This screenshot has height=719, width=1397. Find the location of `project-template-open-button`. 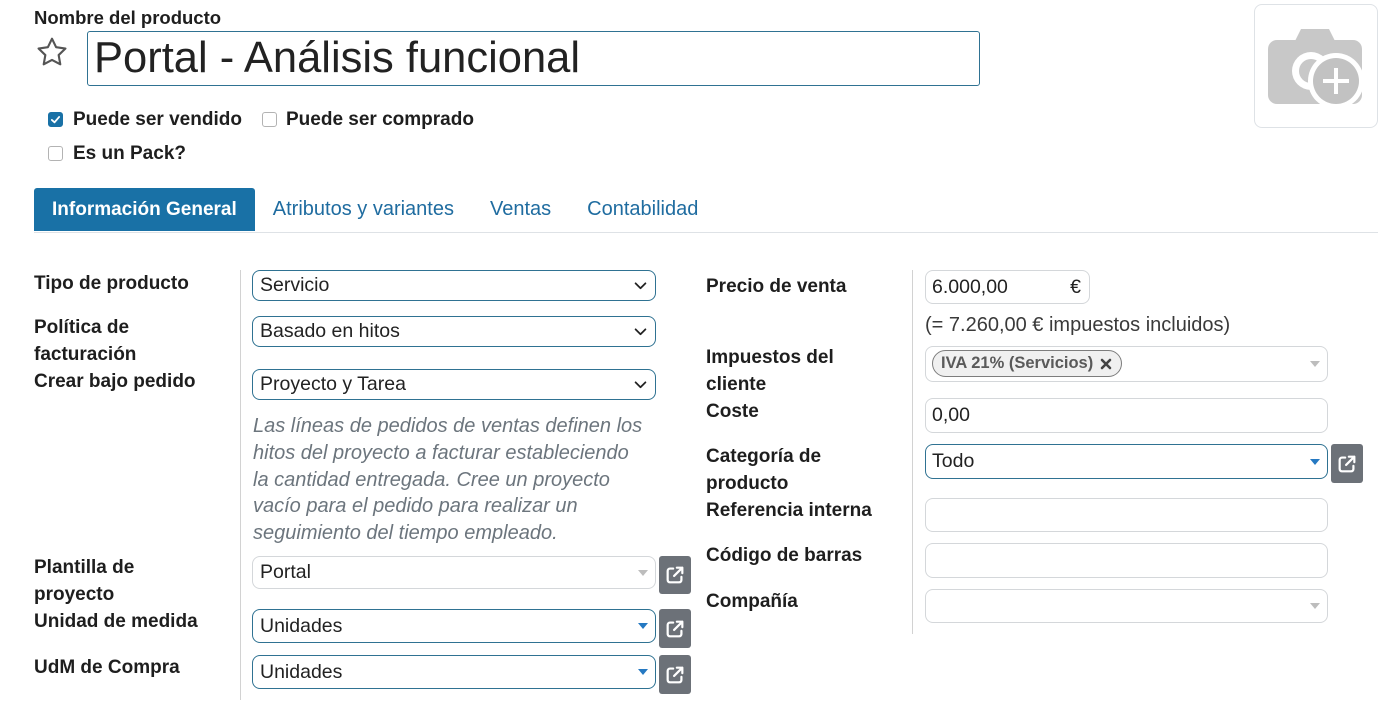

project-template-open-button is located at coordinates (675, 575).